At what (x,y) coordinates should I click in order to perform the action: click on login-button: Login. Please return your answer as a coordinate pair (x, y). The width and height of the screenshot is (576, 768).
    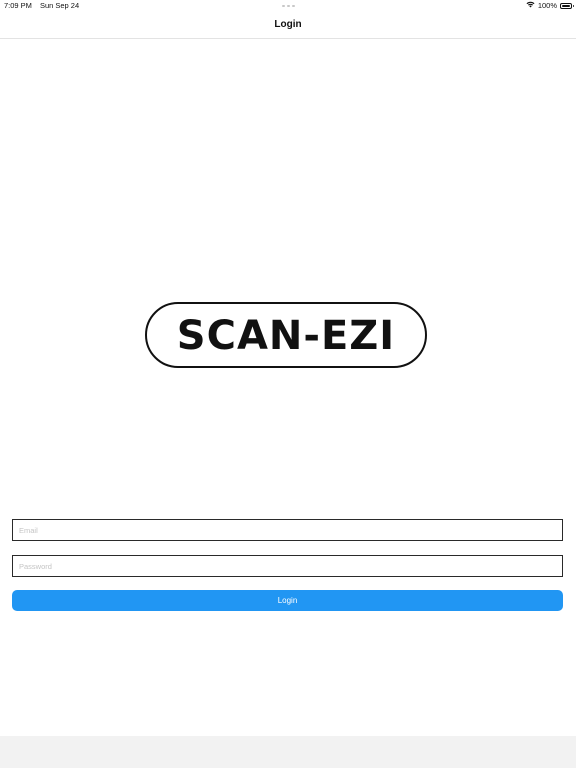
    Looking at the image, I should click on (287, 600).